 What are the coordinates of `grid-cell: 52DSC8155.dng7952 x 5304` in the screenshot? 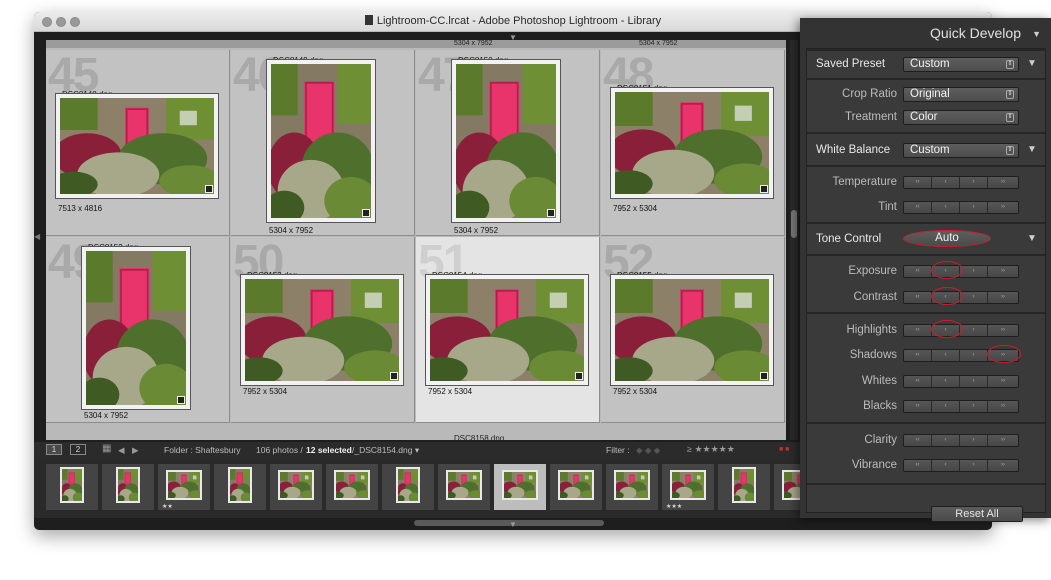 It's located at (693, 329).